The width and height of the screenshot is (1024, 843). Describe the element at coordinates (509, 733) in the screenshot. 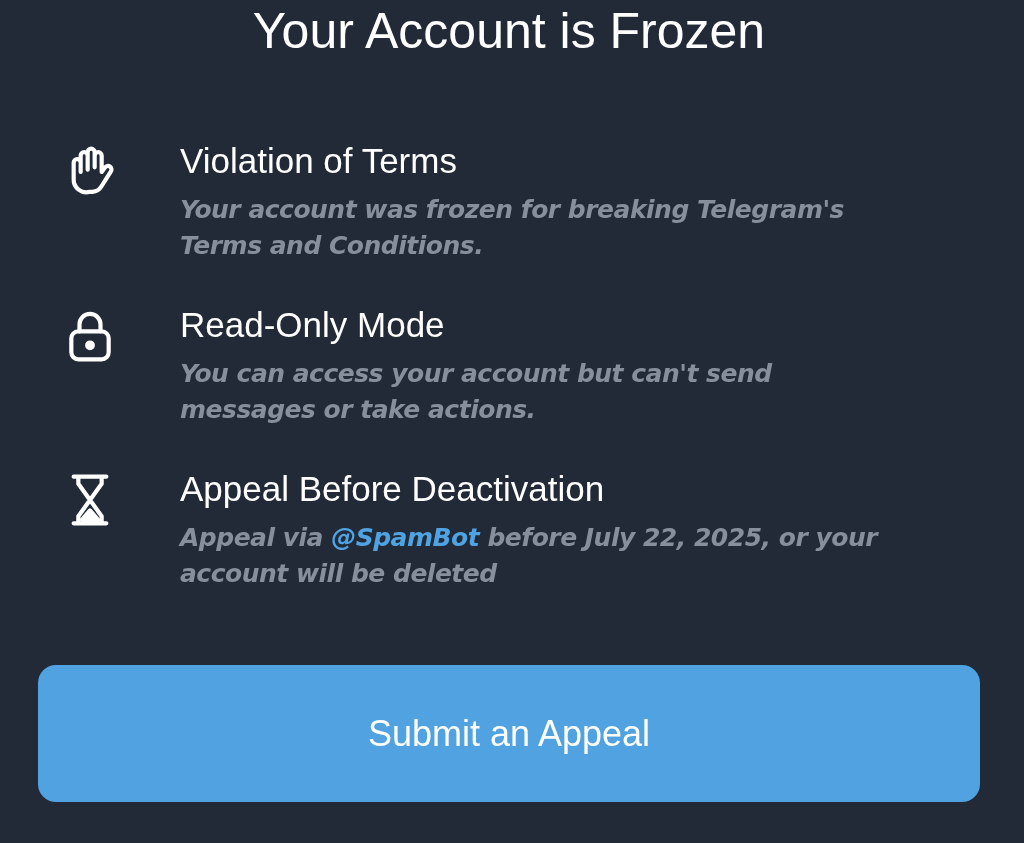

I see `submit-appeal-button: Submit an Appeal` at that location.